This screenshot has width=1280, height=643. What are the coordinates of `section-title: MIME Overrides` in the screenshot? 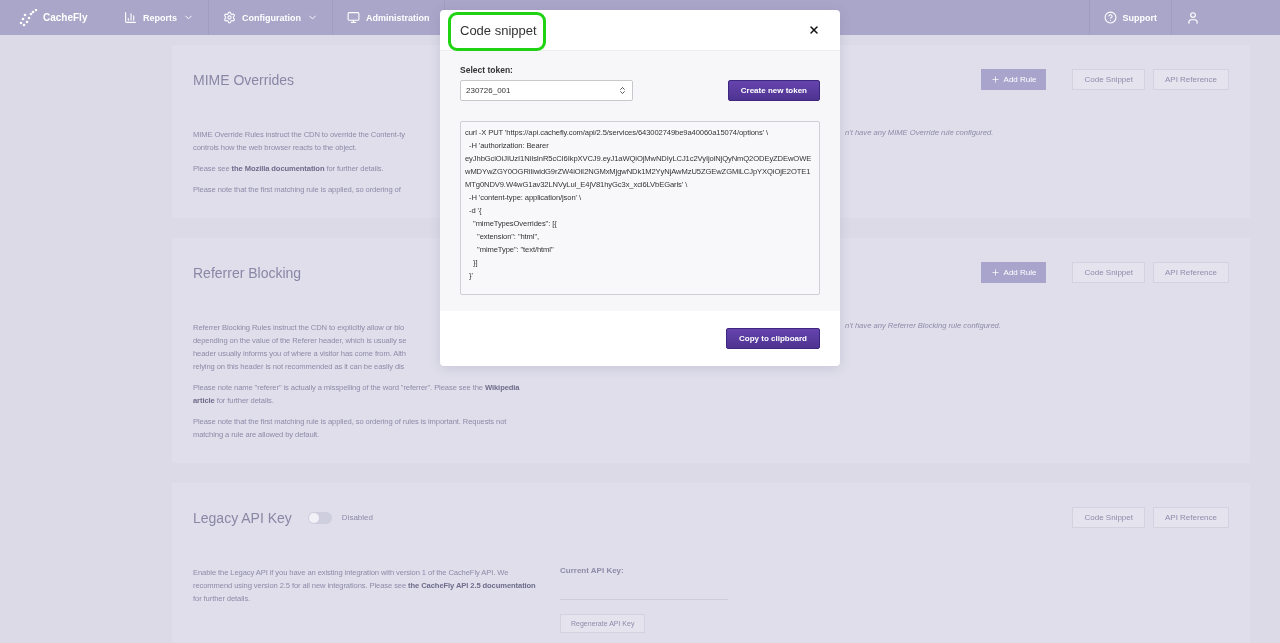 It's located at (244, 79).